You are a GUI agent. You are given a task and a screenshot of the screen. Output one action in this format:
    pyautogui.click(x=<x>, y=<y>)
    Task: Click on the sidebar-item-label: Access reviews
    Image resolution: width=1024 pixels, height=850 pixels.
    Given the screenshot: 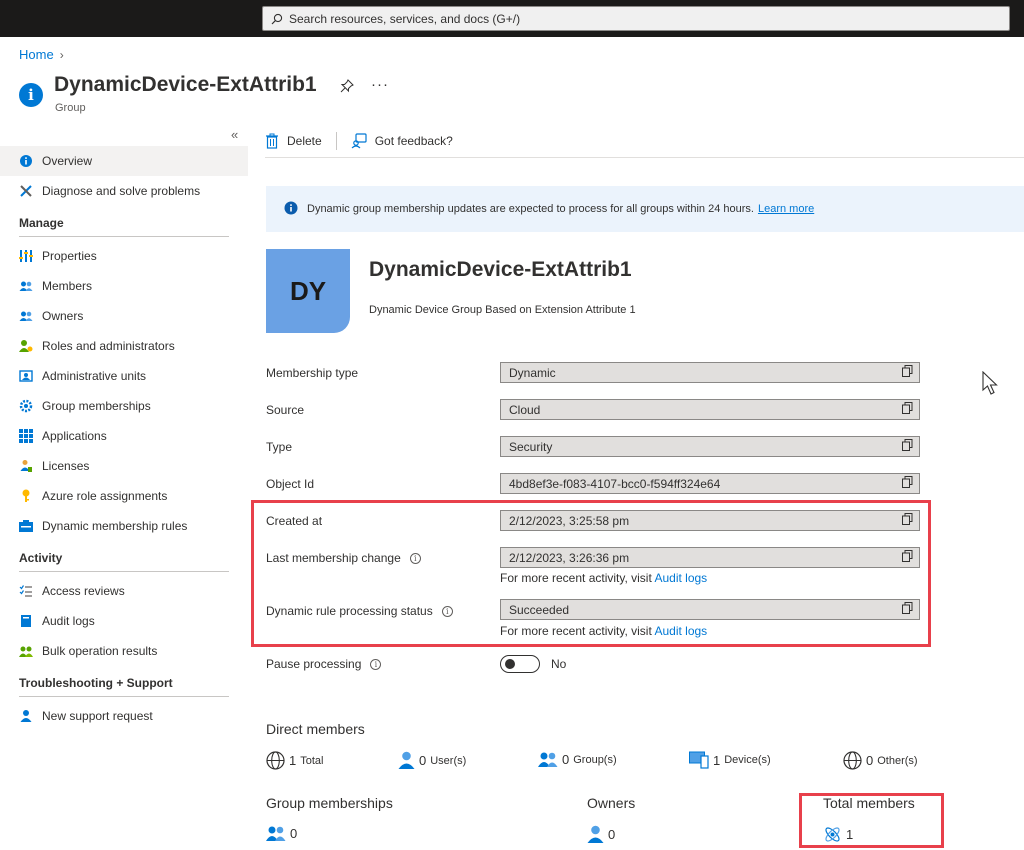 What is the action you would take?
    pyautogui.click(x=83, y=591)
    